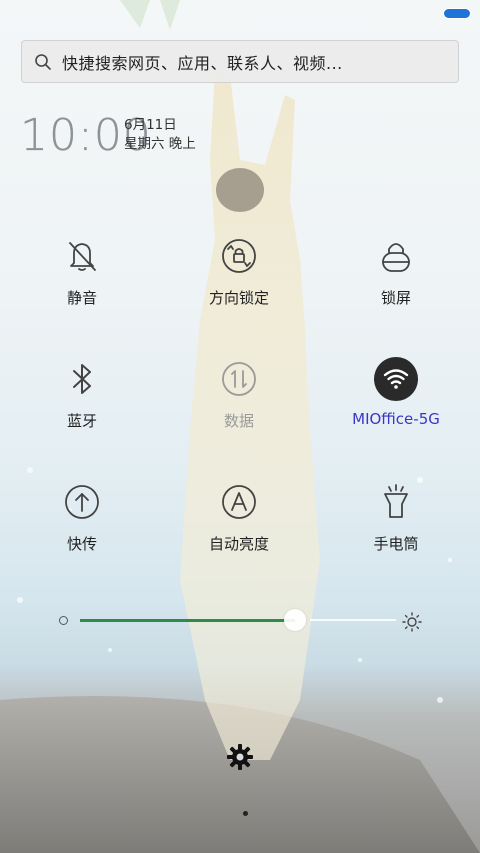 The height and width of the screenshot is (853, 480). Describe the element at coordinates (238, 421) in the screenshot. I see `tile-label: 数据` at that location.